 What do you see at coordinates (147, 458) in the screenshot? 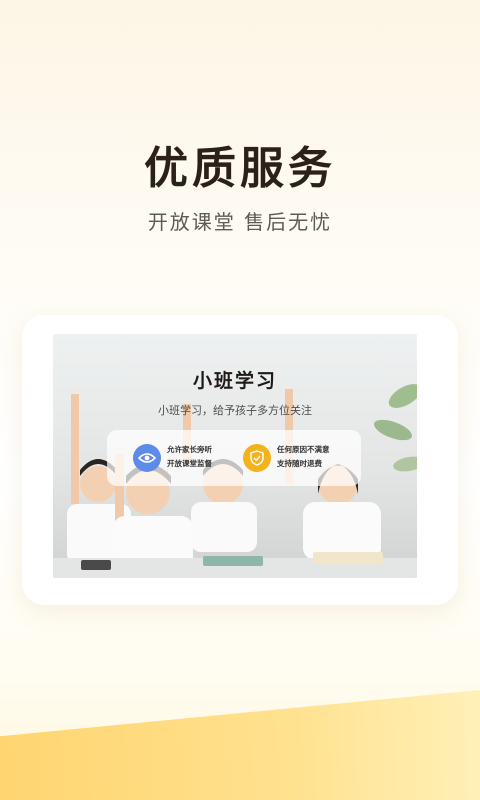
I see `eye-icon` at bounding box center [147, 458].